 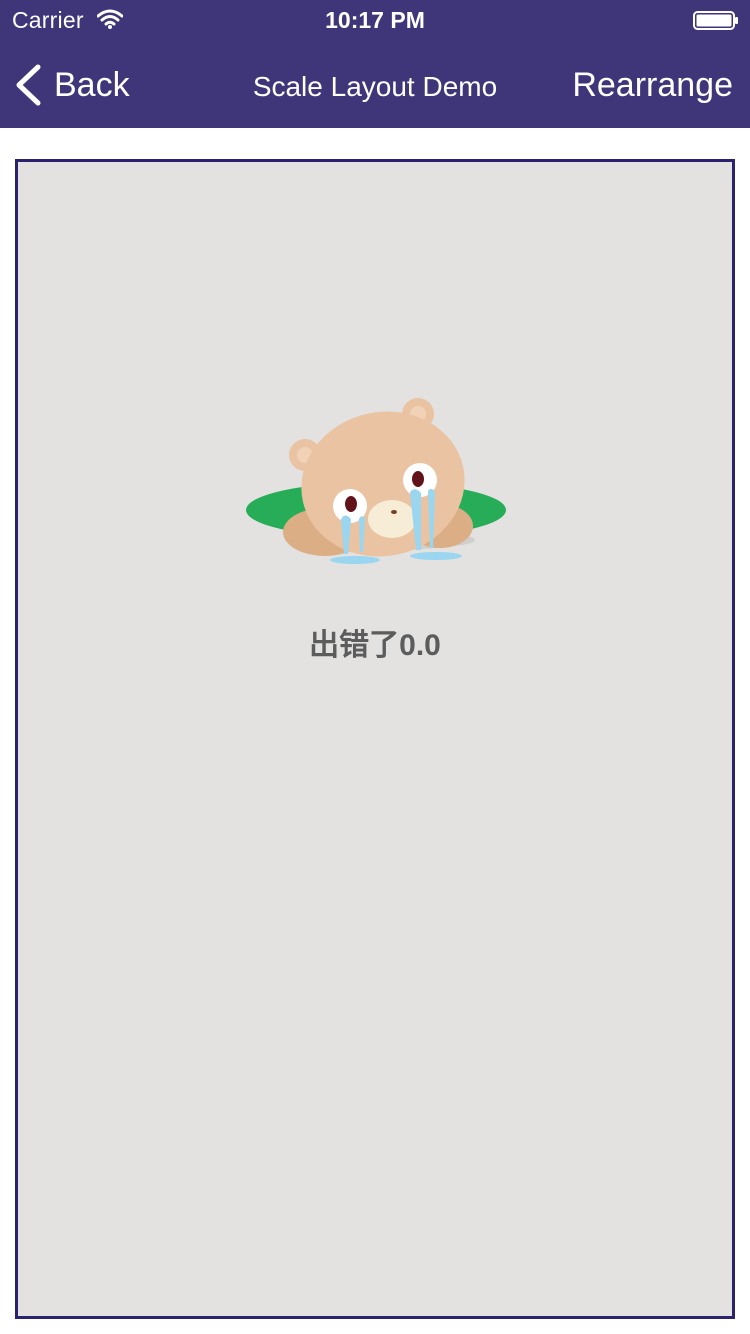 What do you see at coordinates (375, 84) in the screenshot?
I see `navigation-bar: Back Scale Layout Demo Rearrange` at bounding box center [375, 84].